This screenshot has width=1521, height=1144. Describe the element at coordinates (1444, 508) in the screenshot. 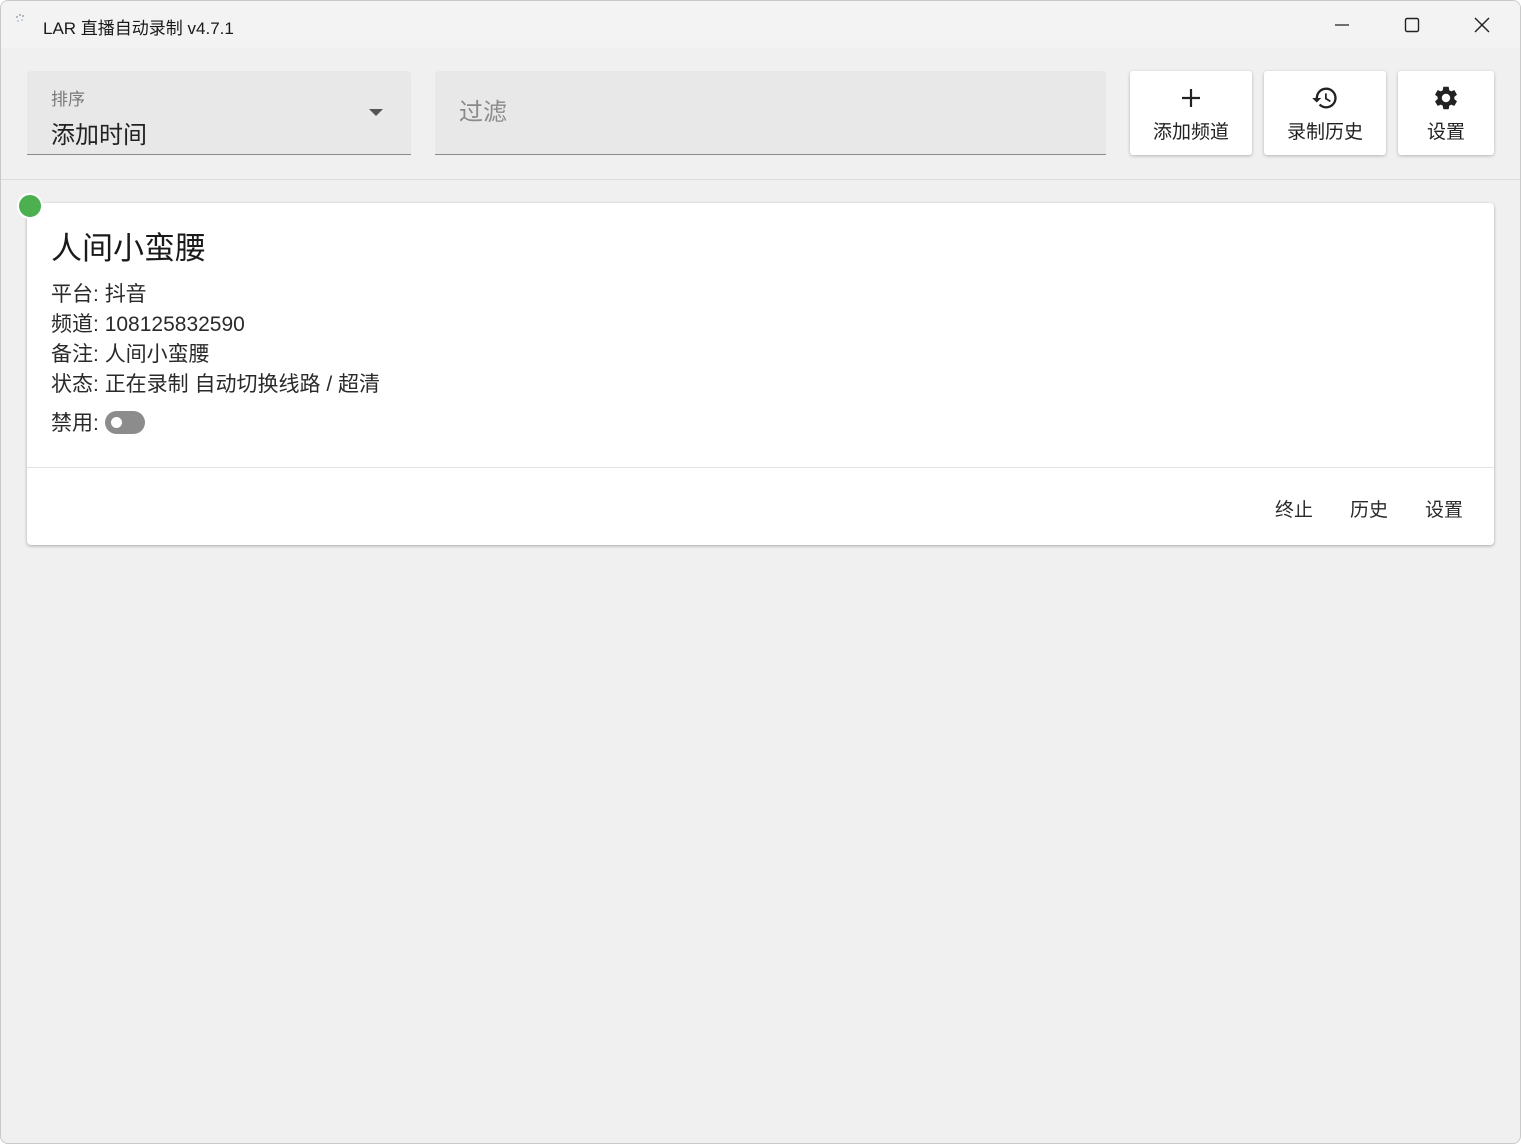

I see `channel-settings-button: 设置` at that location.